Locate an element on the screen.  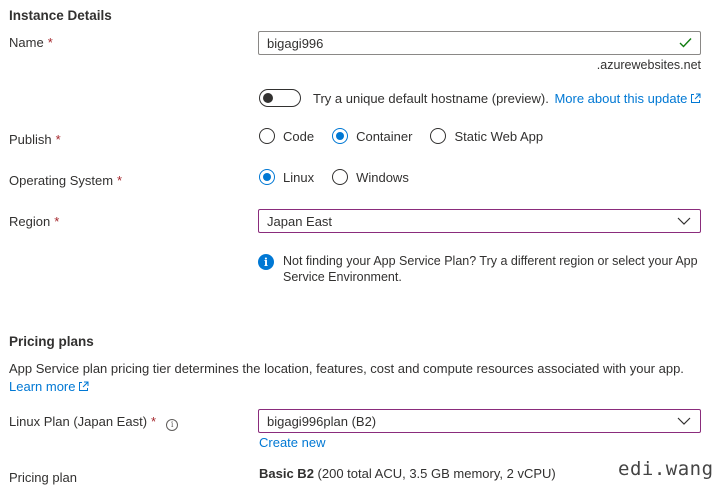
publish-option-static-web-app: Static Web App is located at coordinates (486, 136).